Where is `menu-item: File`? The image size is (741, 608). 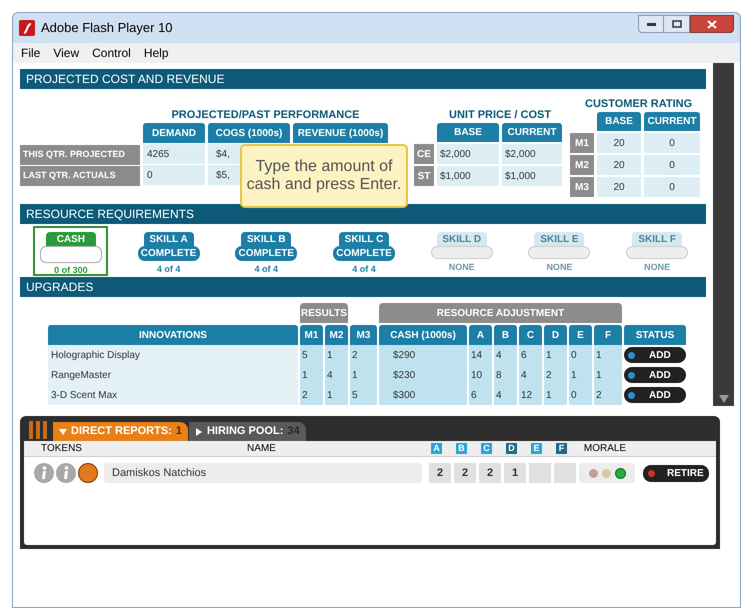
menu-item: File is located at coordinates (30, 53).